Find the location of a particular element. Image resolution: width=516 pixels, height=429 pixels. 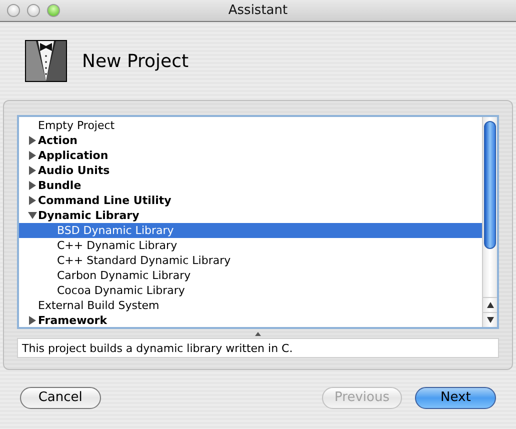

scroll-down-arrow-icon is located at coordinates (490, 320).